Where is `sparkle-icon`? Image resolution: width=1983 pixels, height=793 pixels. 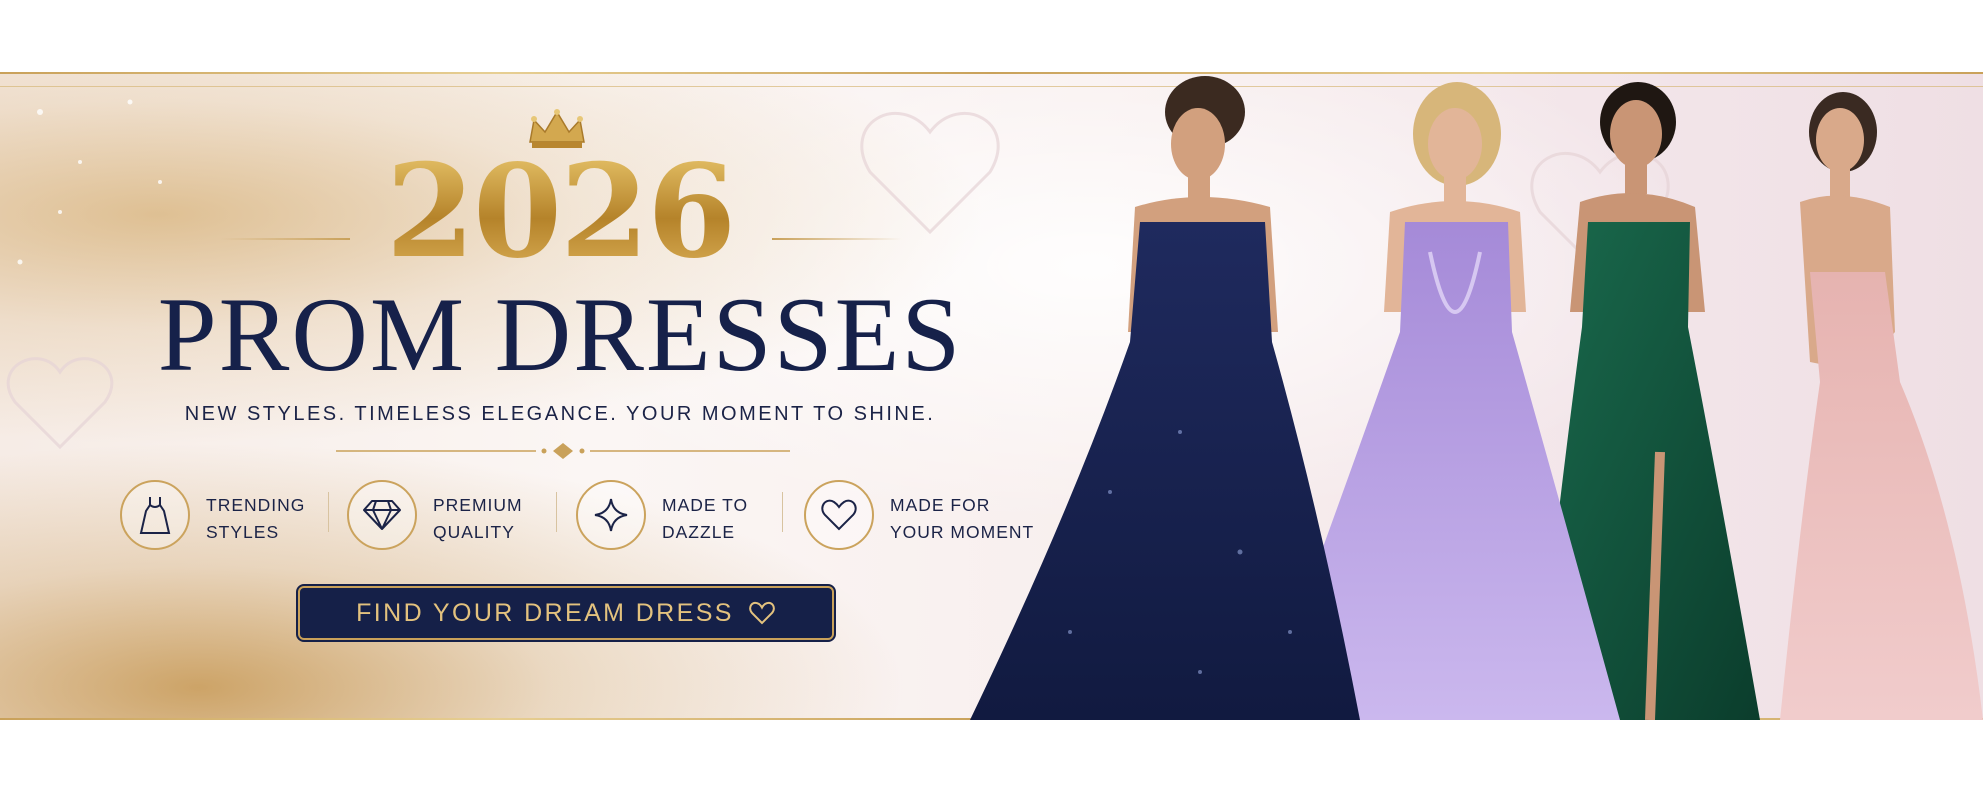
sparkle-icon is located at coordinates (611, 515).